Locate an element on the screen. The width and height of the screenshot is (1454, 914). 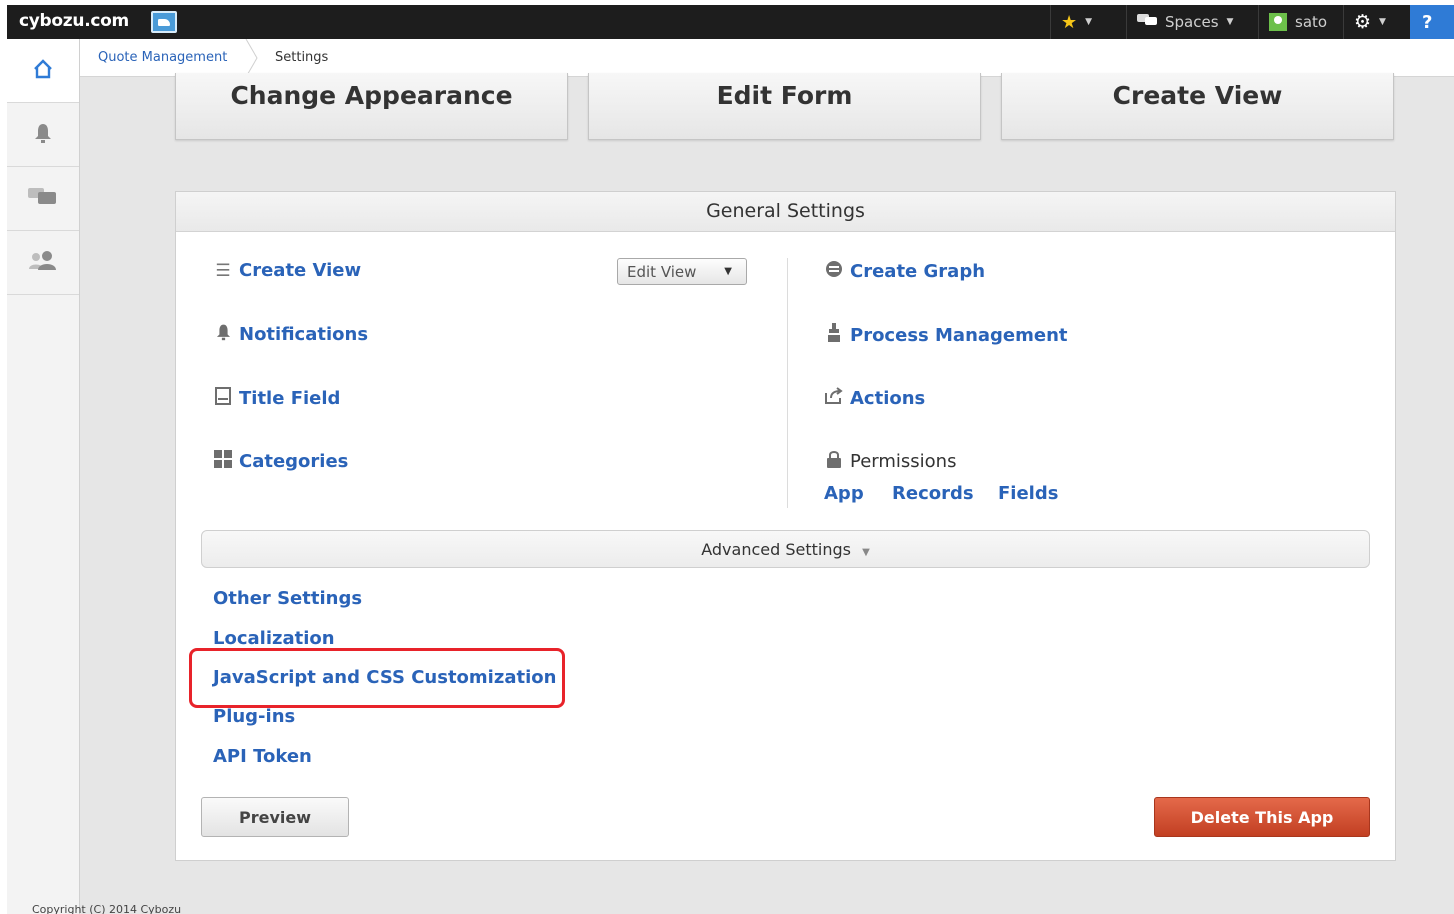
process-management-label: Process Management is located at coordinates (959, 335).